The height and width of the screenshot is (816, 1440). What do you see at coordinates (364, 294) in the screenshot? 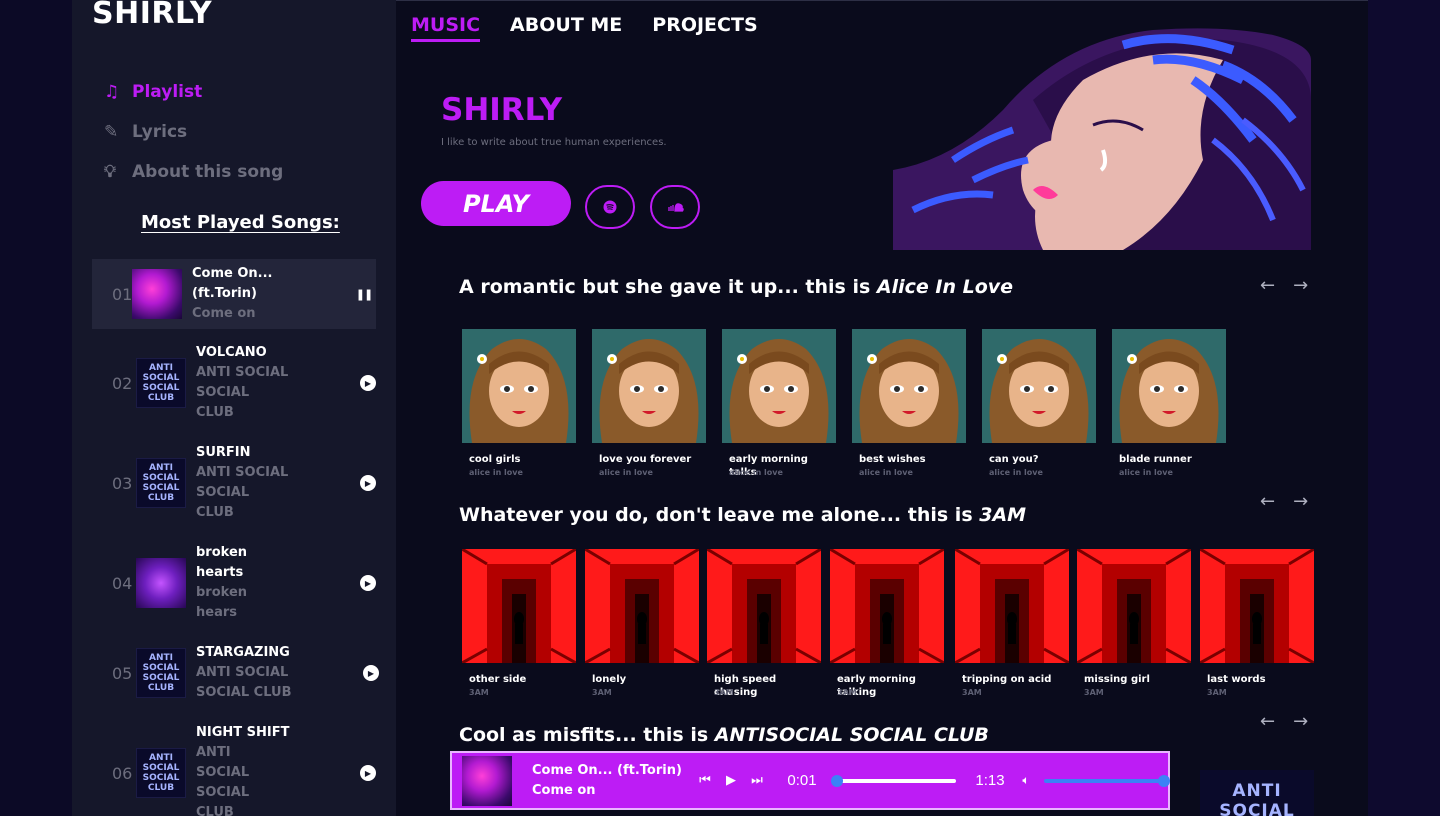
I see `pause-icon: ❚❚` at bounding box center [364, 294].